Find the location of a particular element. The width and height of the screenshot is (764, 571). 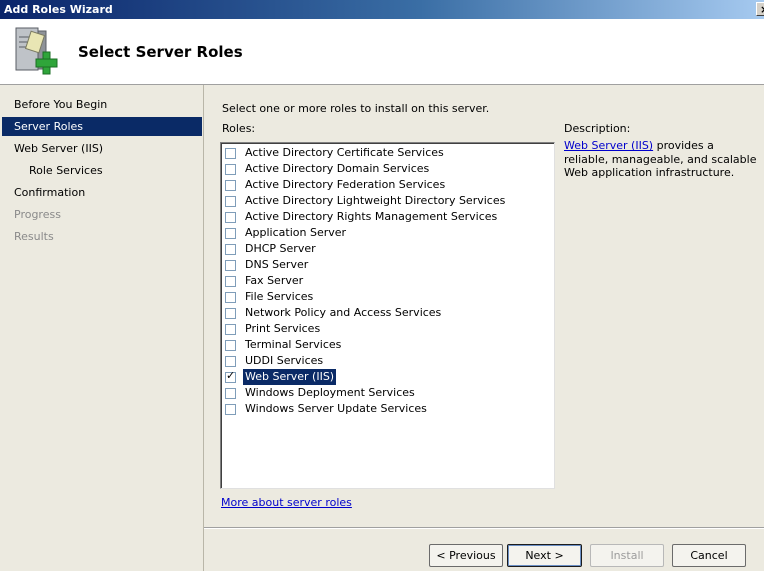

server-add-icon is located at coordinates (36, 51).